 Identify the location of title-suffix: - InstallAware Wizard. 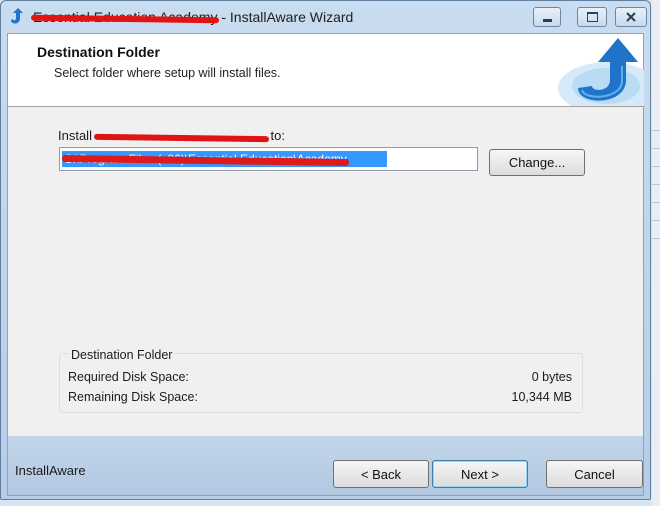
(285, 17).